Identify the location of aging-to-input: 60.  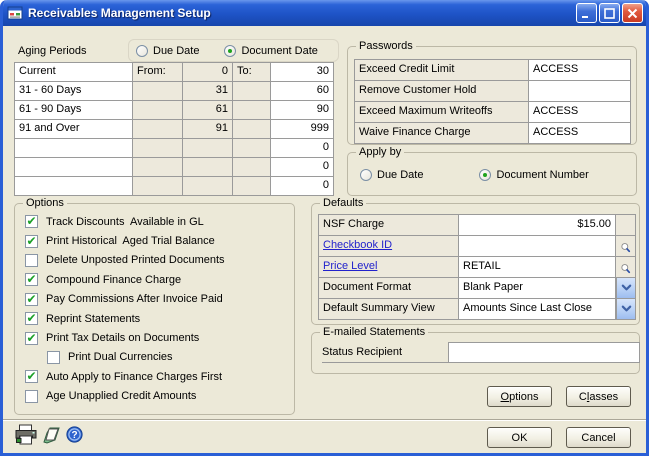
(302, 91).